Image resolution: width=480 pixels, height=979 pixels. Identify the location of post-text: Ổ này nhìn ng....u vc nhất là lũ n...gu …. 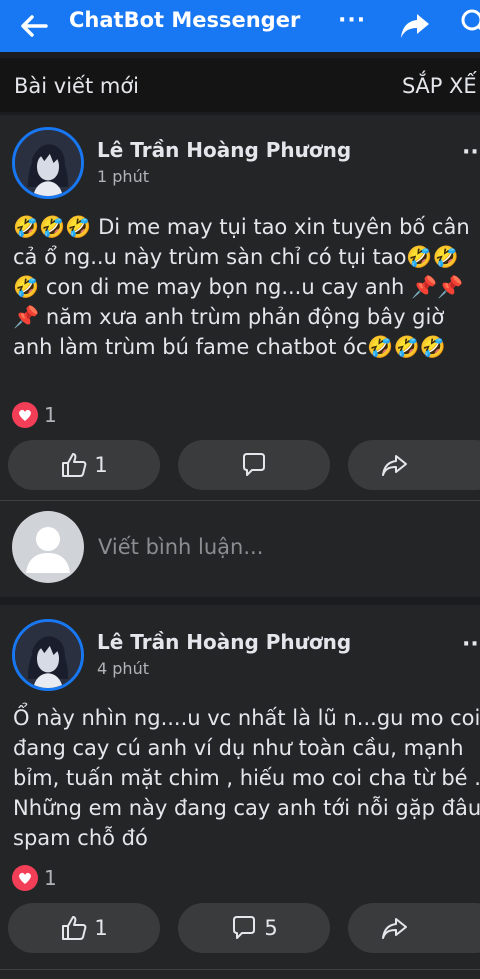
(246, 778).